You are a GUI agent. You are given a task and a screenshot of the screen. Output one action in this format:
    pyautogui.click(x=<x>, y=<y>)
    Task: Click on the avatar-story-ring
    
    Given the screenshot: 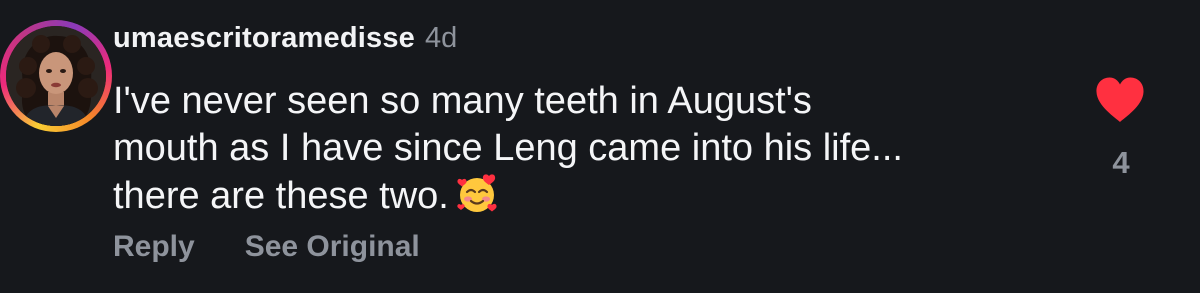 What is the action you would take?
    pyautogui.click(x=56, y=76)
    